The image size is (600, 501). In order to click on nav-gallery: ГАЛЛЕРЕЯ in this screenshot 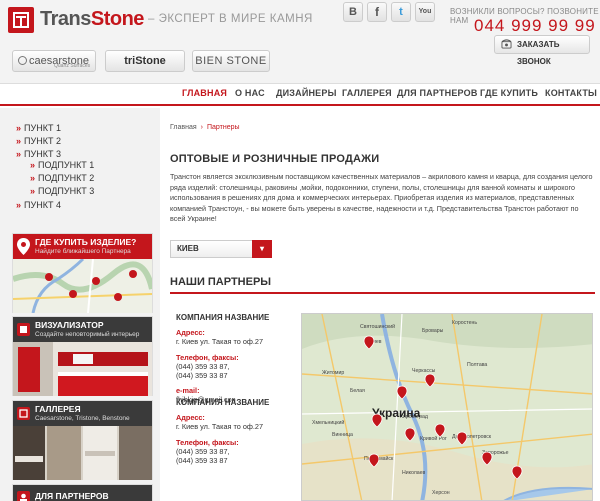, I will do `click(367, 93)`.